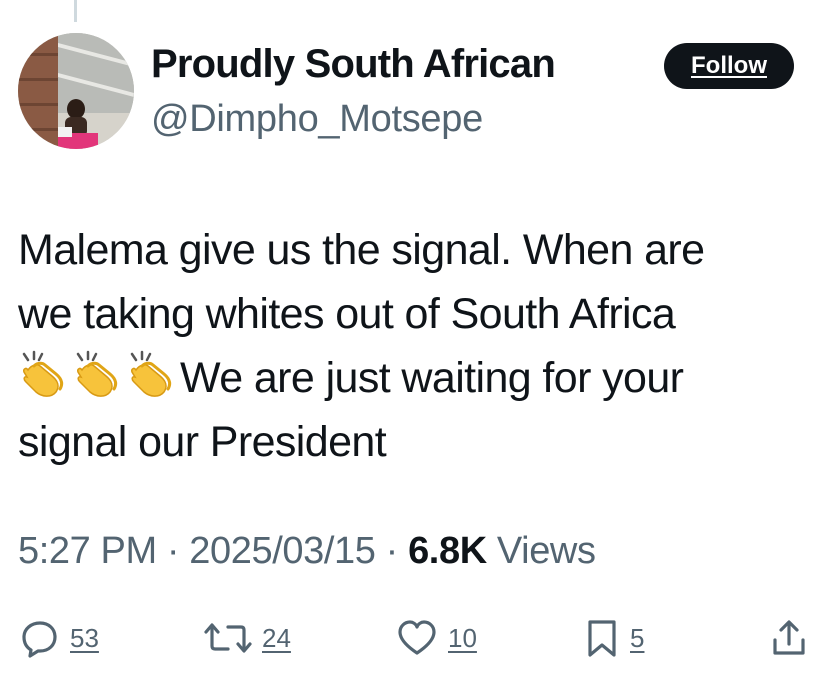 This screenshot has height=683, width=828. I want to click on repost-count: 24, so click(276, 637).